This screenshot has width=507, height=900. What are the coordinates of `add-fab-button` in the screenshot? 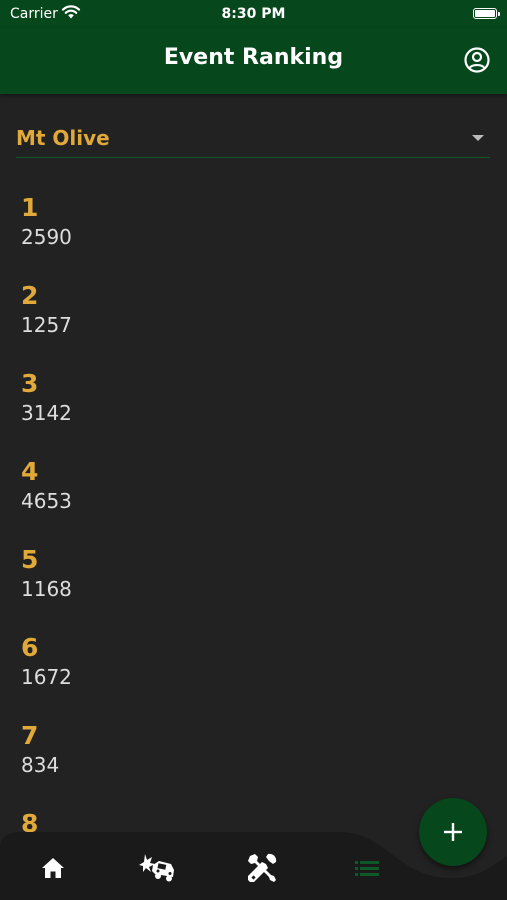 It's located at (453, 832).